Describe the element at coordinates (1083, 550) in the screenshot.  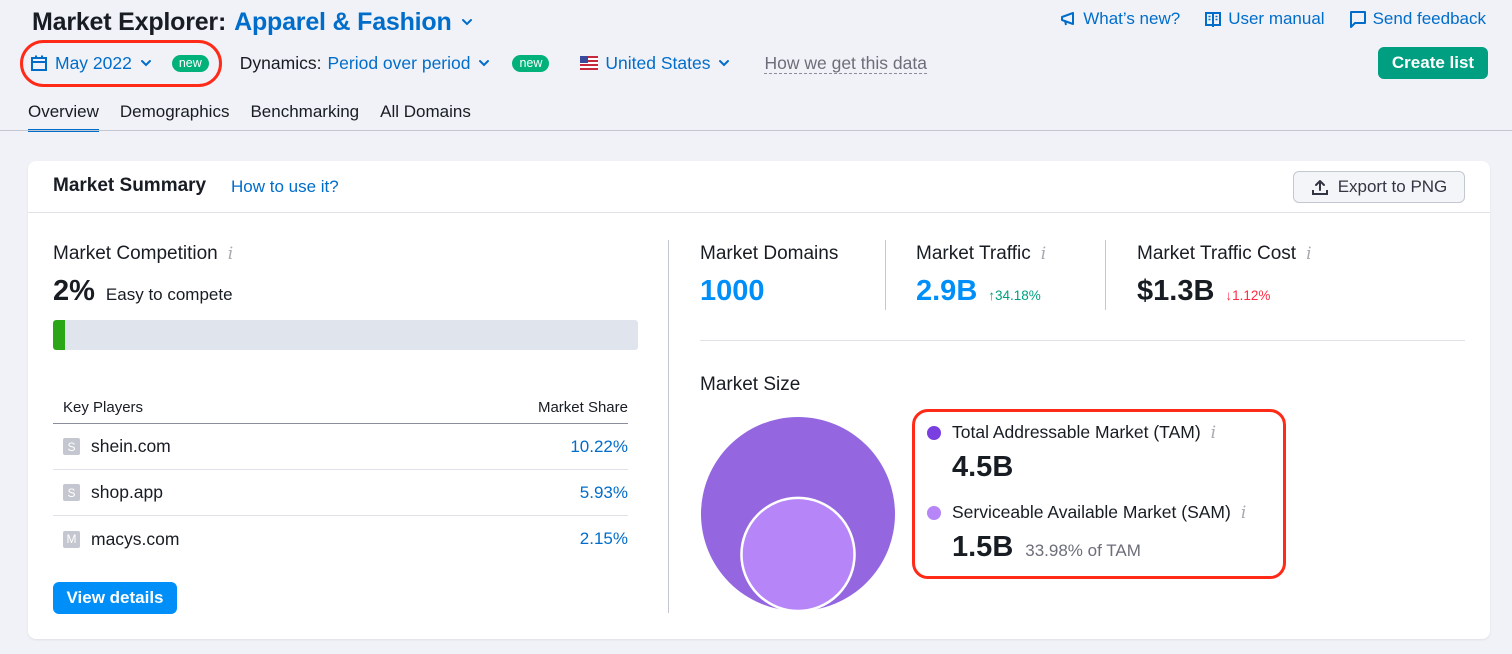
I see `sam-share-of-tam: 33.98% of TAM` at that location.